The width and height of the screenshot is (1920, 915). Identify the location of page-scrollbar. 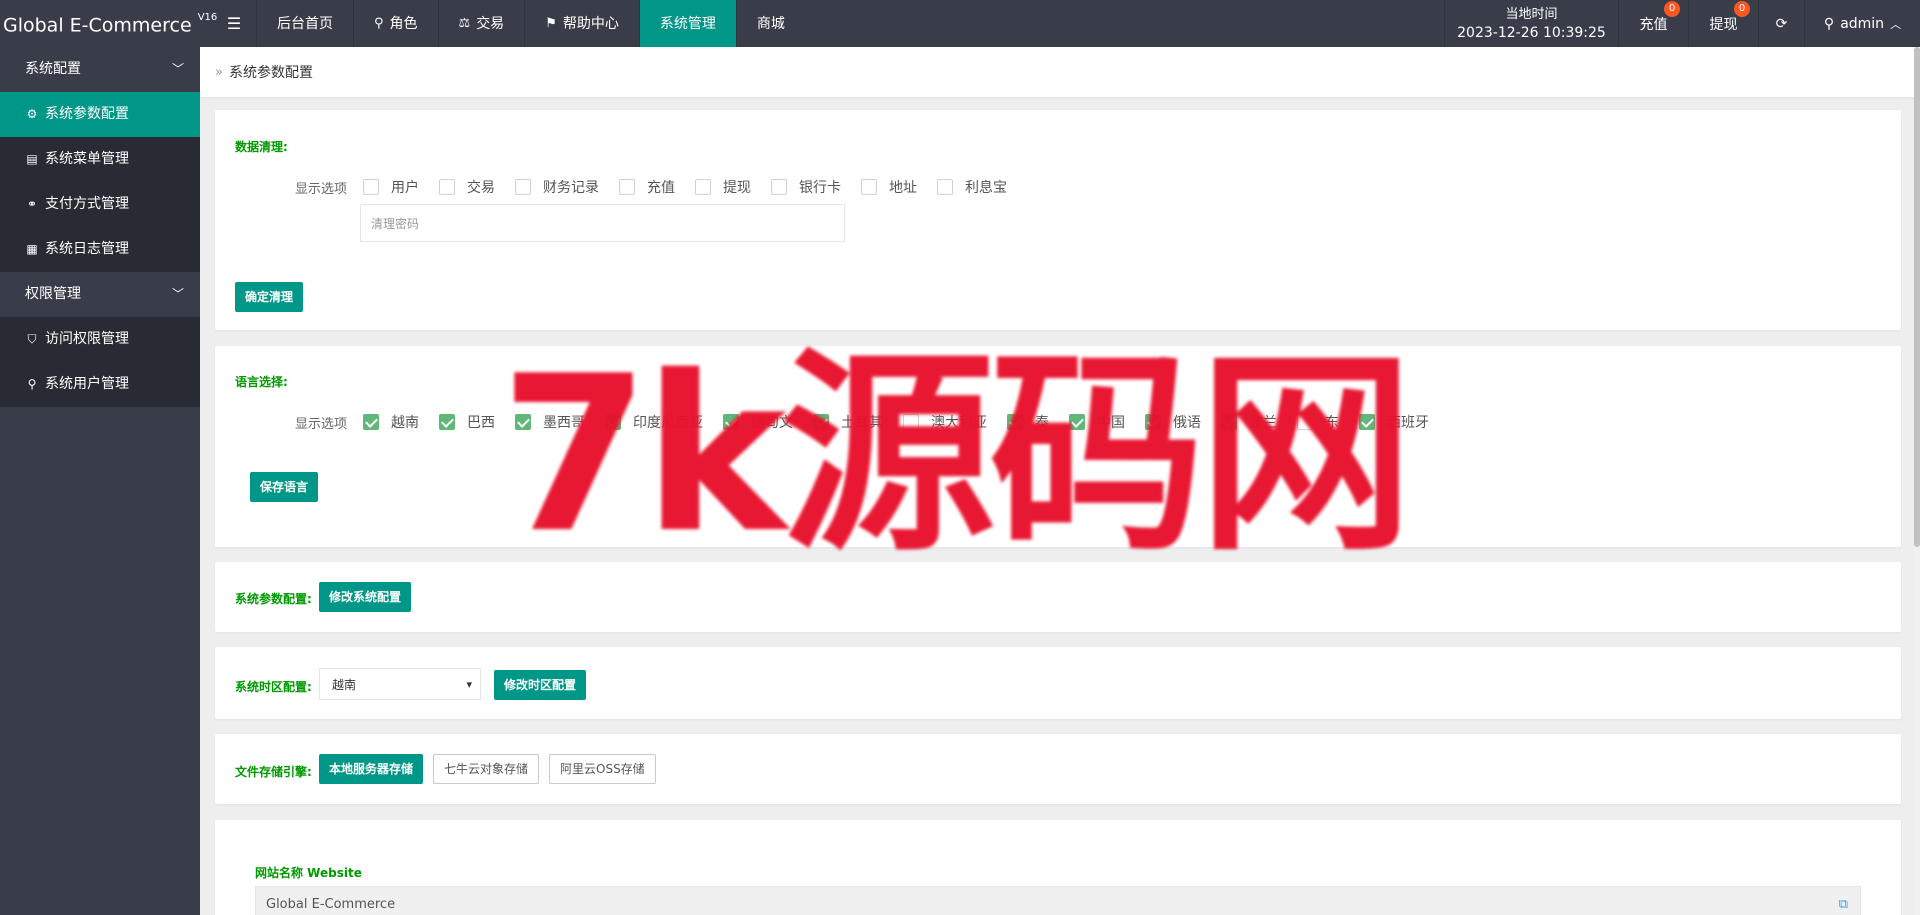
(1917, 481).